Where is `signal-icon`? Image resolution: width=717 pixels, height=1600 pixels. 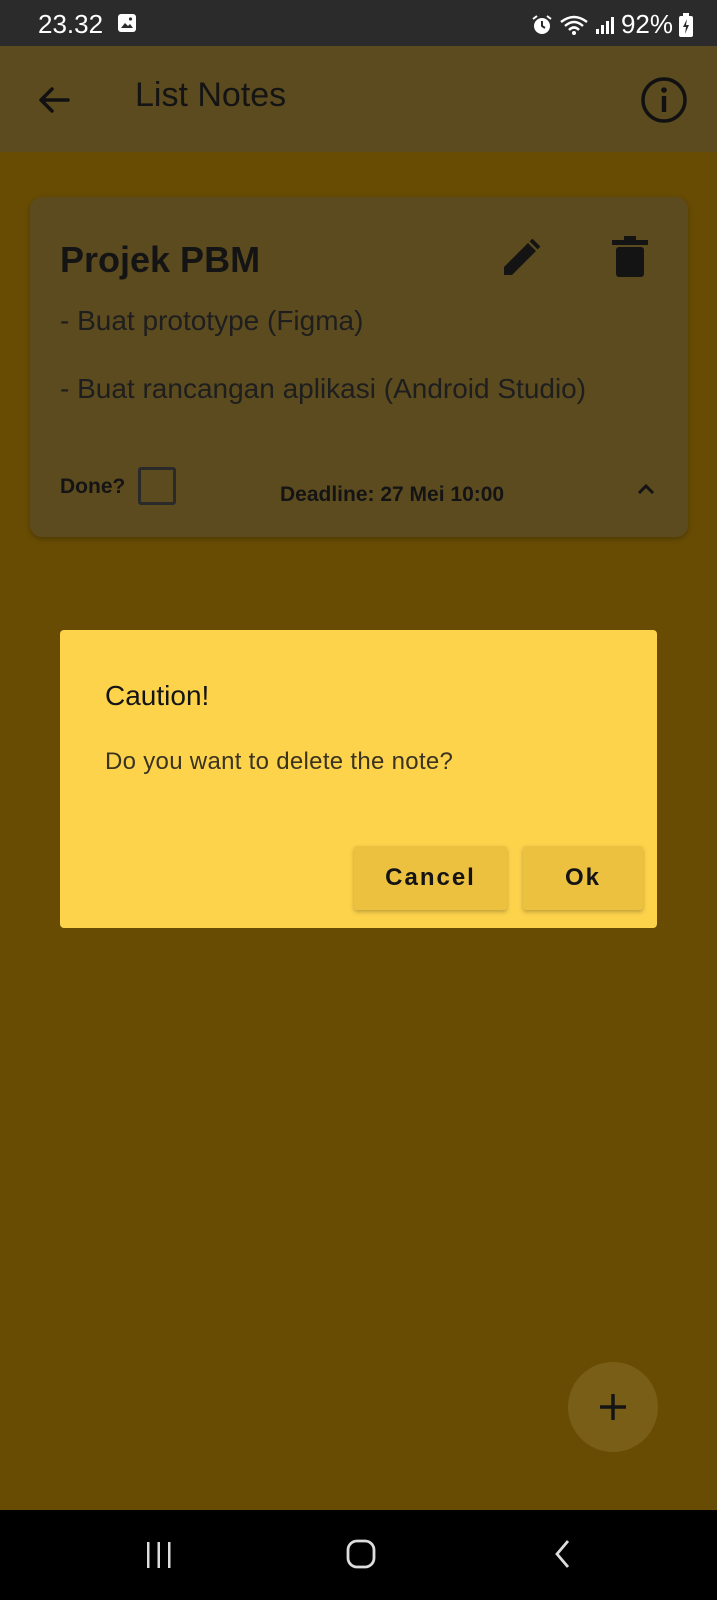 signal-icon is located at coordinates (604, 25).